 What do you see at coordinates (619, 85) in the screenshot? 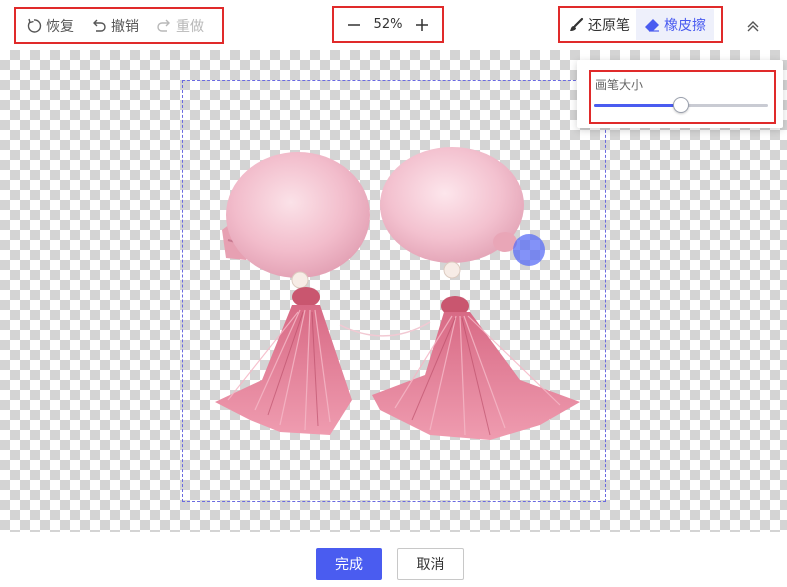
I see `brush-size-label: 画笔大小` at bounding box center [619, 85].